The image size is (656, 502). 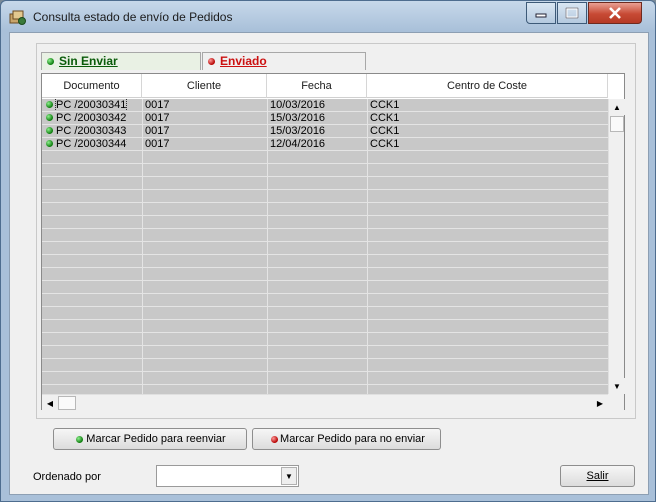 What do you see at coordinates (17, 17) in the screenshot?
I see `app-icon` at bounding box center [17, 17].